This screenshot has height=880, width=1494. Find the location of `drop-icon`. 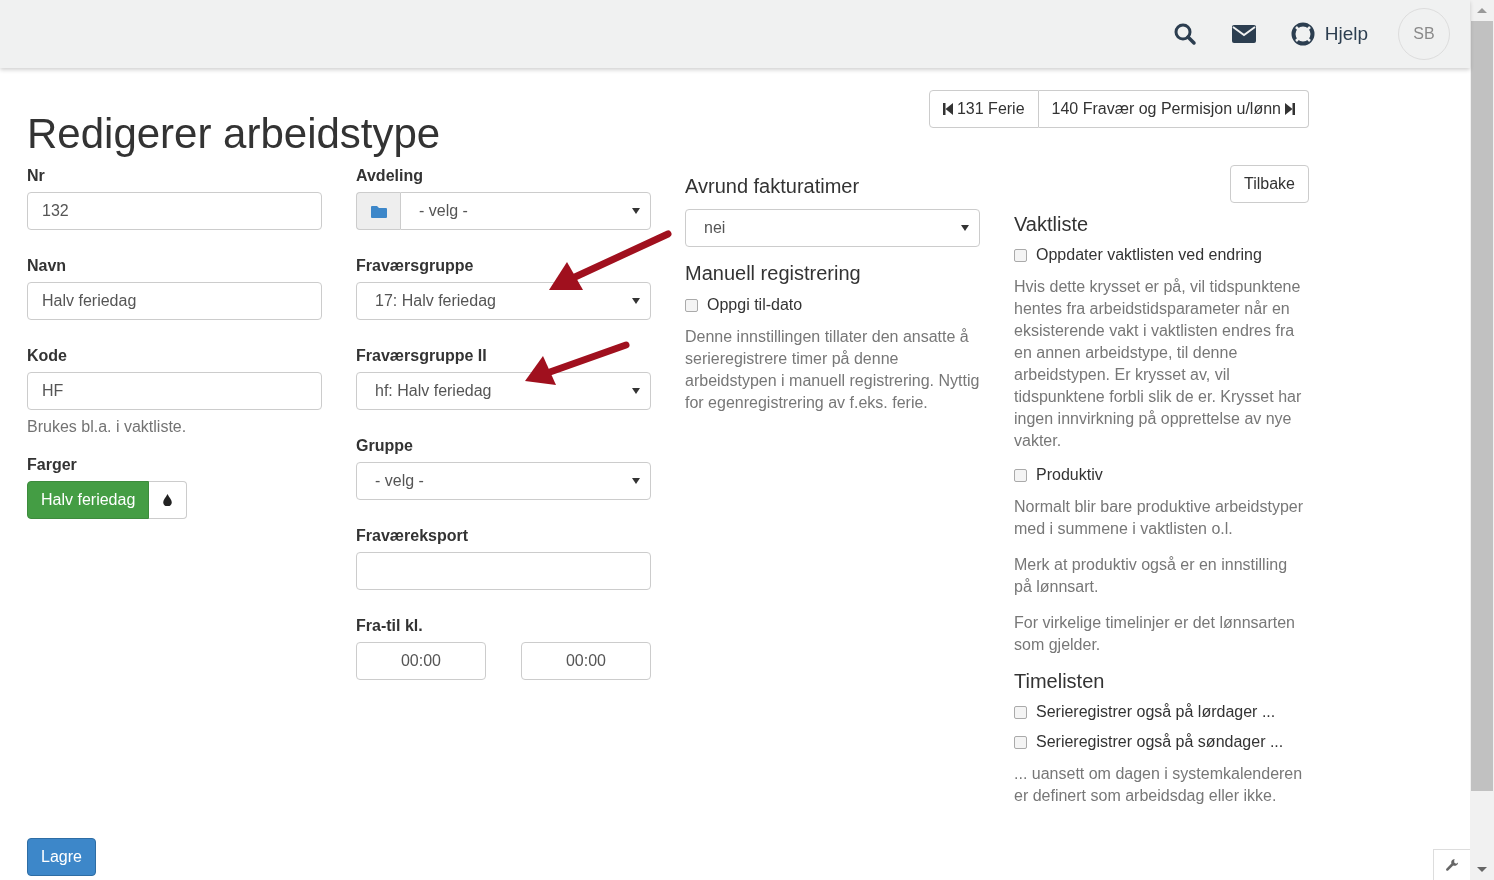

drop-icon is located at coordinates (168, 500).